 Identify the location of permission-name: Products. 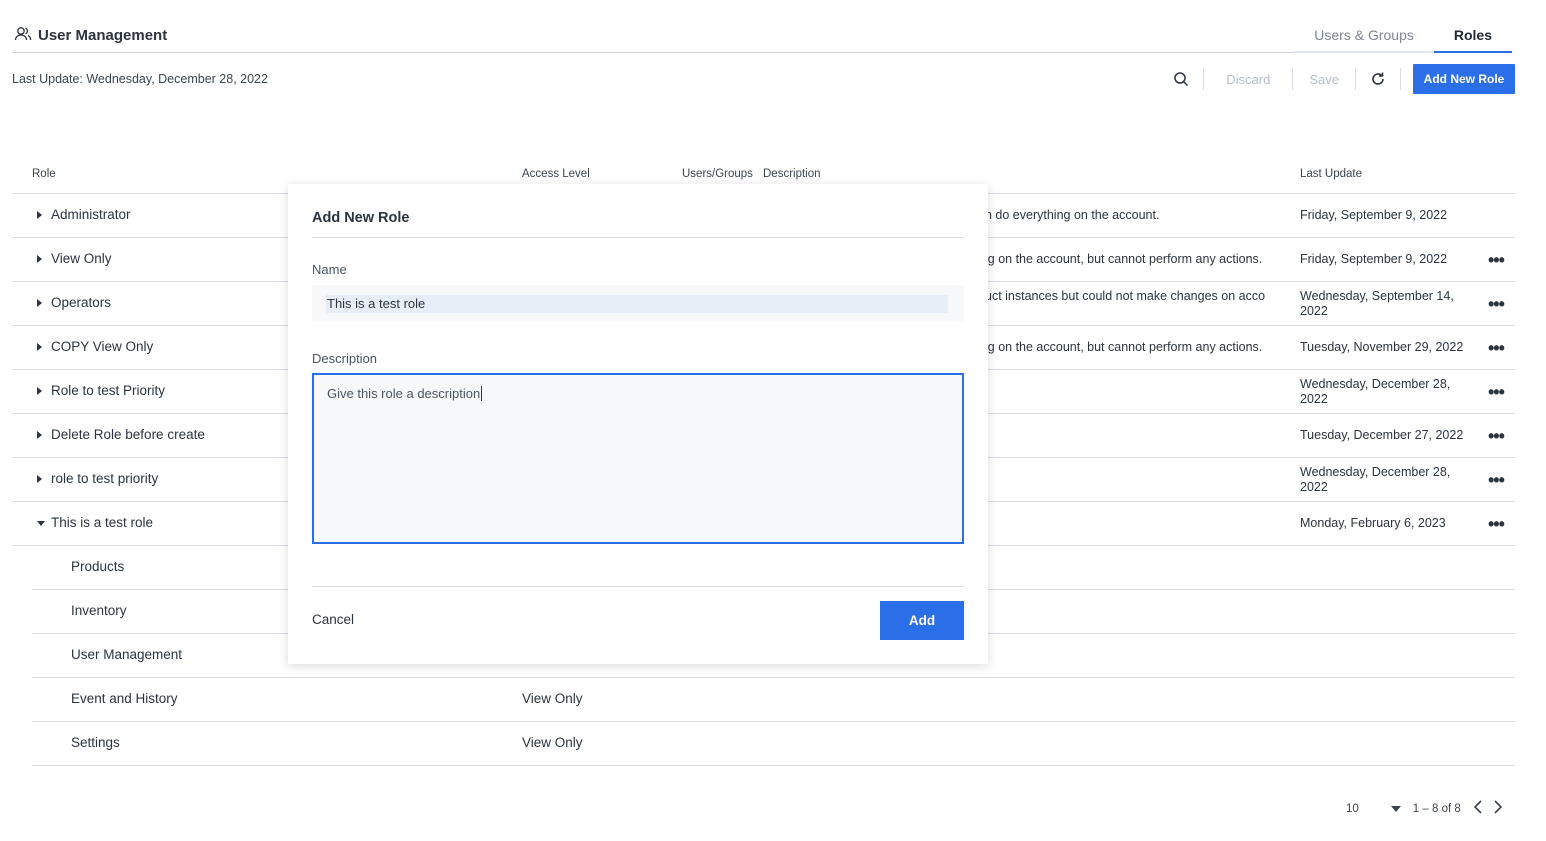
(98, 566).